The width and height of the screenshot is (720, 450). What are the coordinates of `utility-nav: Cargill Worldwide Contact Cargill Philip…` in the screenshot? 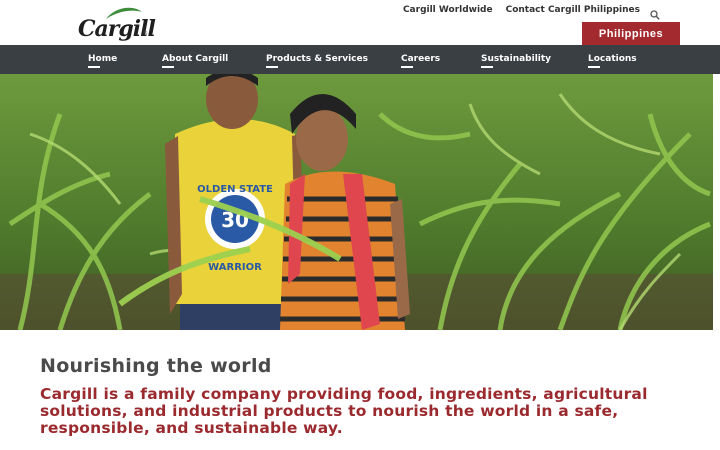 It's located at (521, 10).